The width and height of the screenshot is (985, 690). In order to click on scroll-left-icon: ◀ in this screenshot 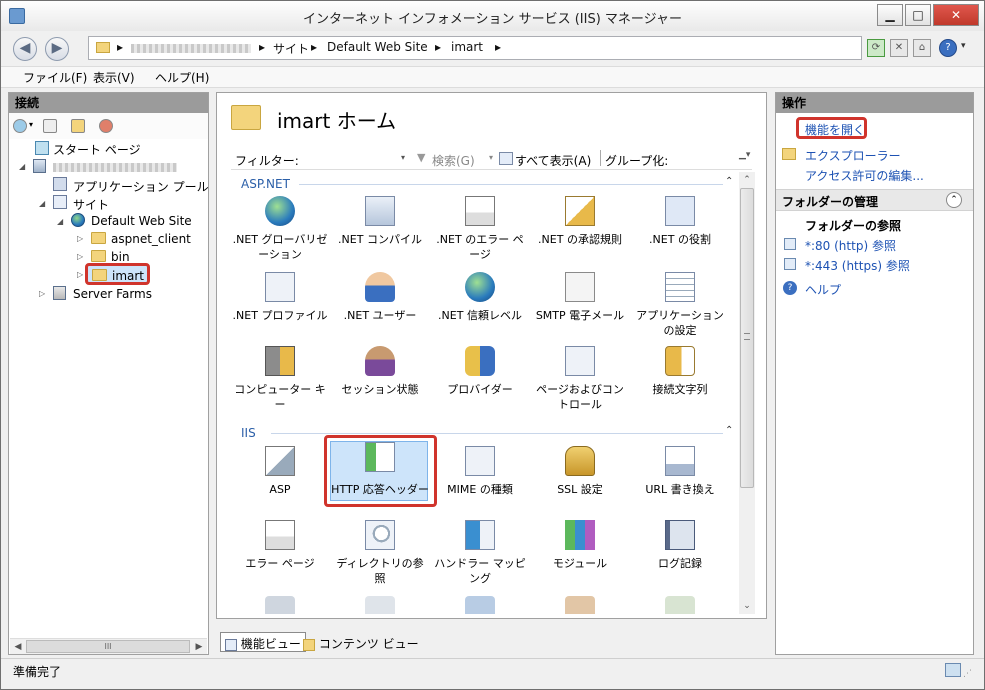, I will do `click(18, 647)`.